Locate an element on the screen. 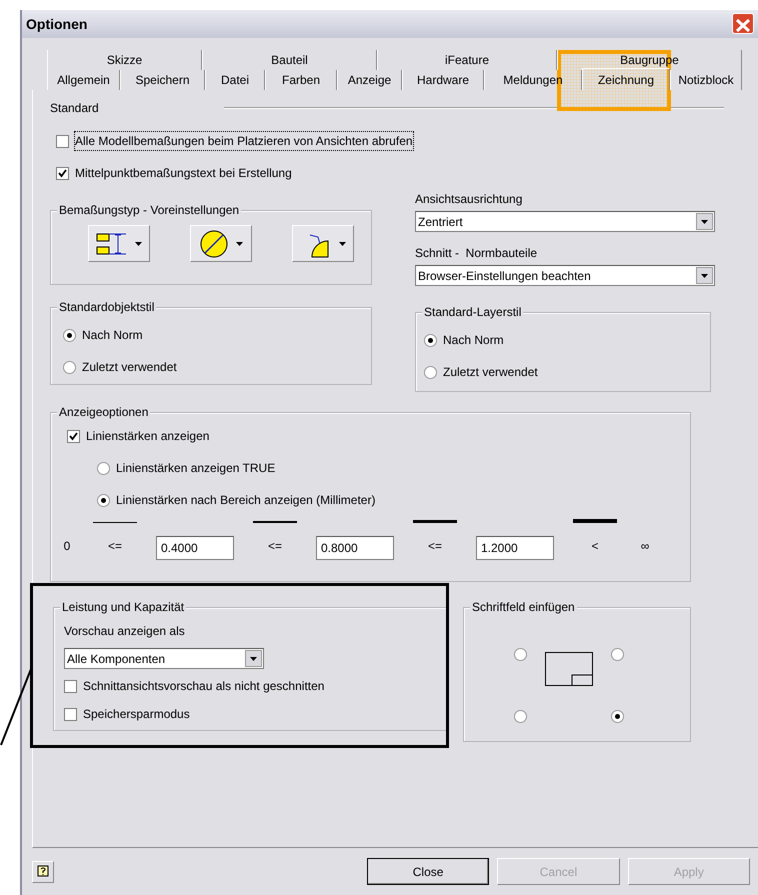  checkbox-label: Speichersparmodus is located at coordinates (136, 714).